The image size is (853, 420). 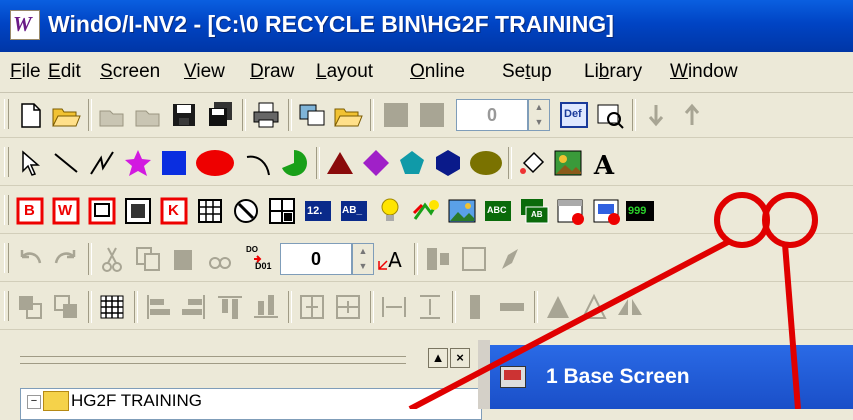 I want to click on calendar-display-icon, so click(x=570, y=211).